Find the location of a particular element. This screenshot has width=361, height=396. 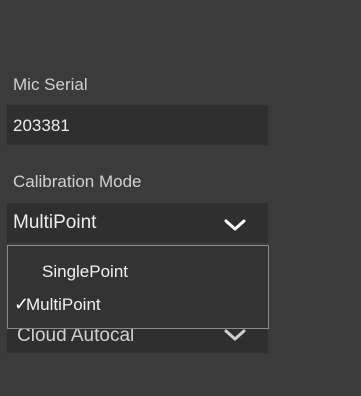

calibration-mode-select: MultiPoint is located at coordinates (137, 223).